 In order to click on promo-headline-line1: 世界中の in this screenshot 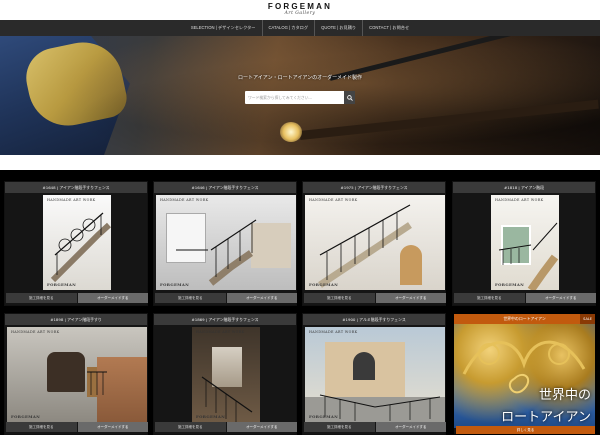, I will do `click(564, 395)`.